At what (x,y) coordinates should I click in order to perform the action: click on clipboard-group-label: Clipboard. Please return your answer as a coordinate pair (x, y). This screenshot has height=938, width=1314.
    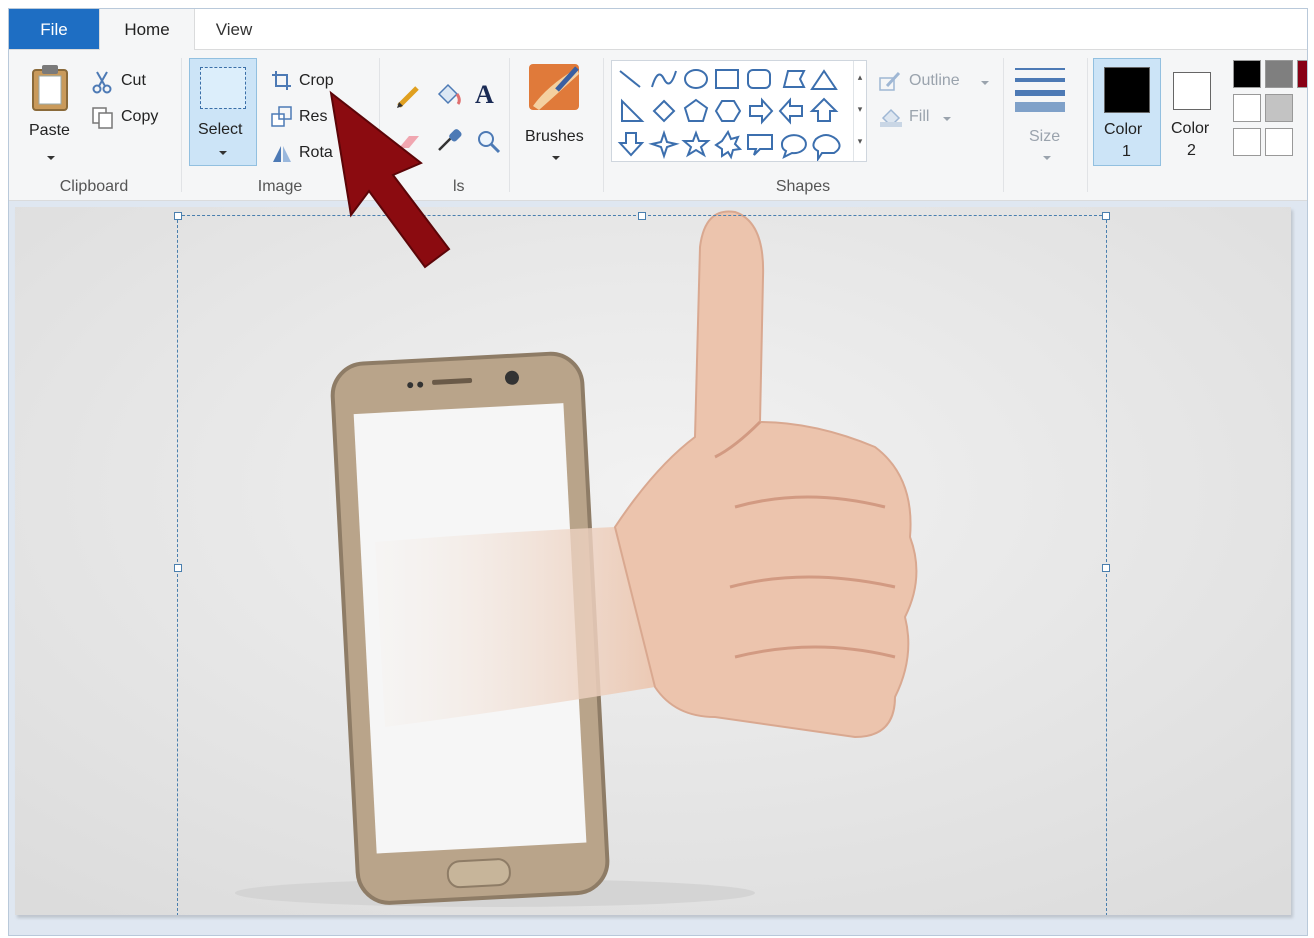
    Looking at the image, I should click on (94, 186).